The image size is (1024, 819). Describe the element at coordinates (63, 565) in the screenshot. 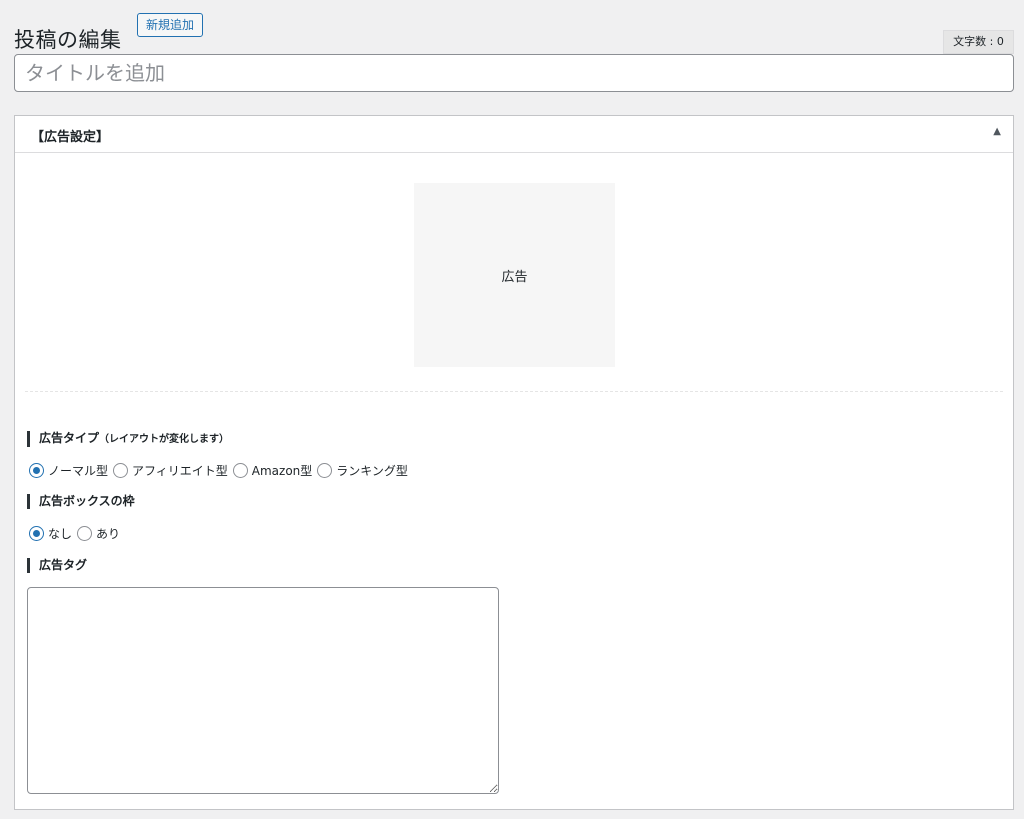

I see `ad-tag-label-text: 広告タグ` at that location.